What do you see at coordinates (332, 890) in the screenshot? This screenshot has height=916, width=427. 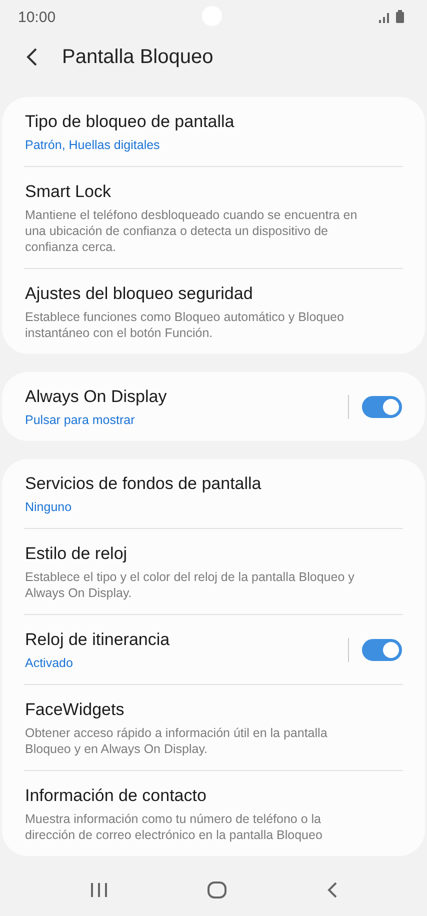 I see `back-nav-button` at bounding box center [332, 890].